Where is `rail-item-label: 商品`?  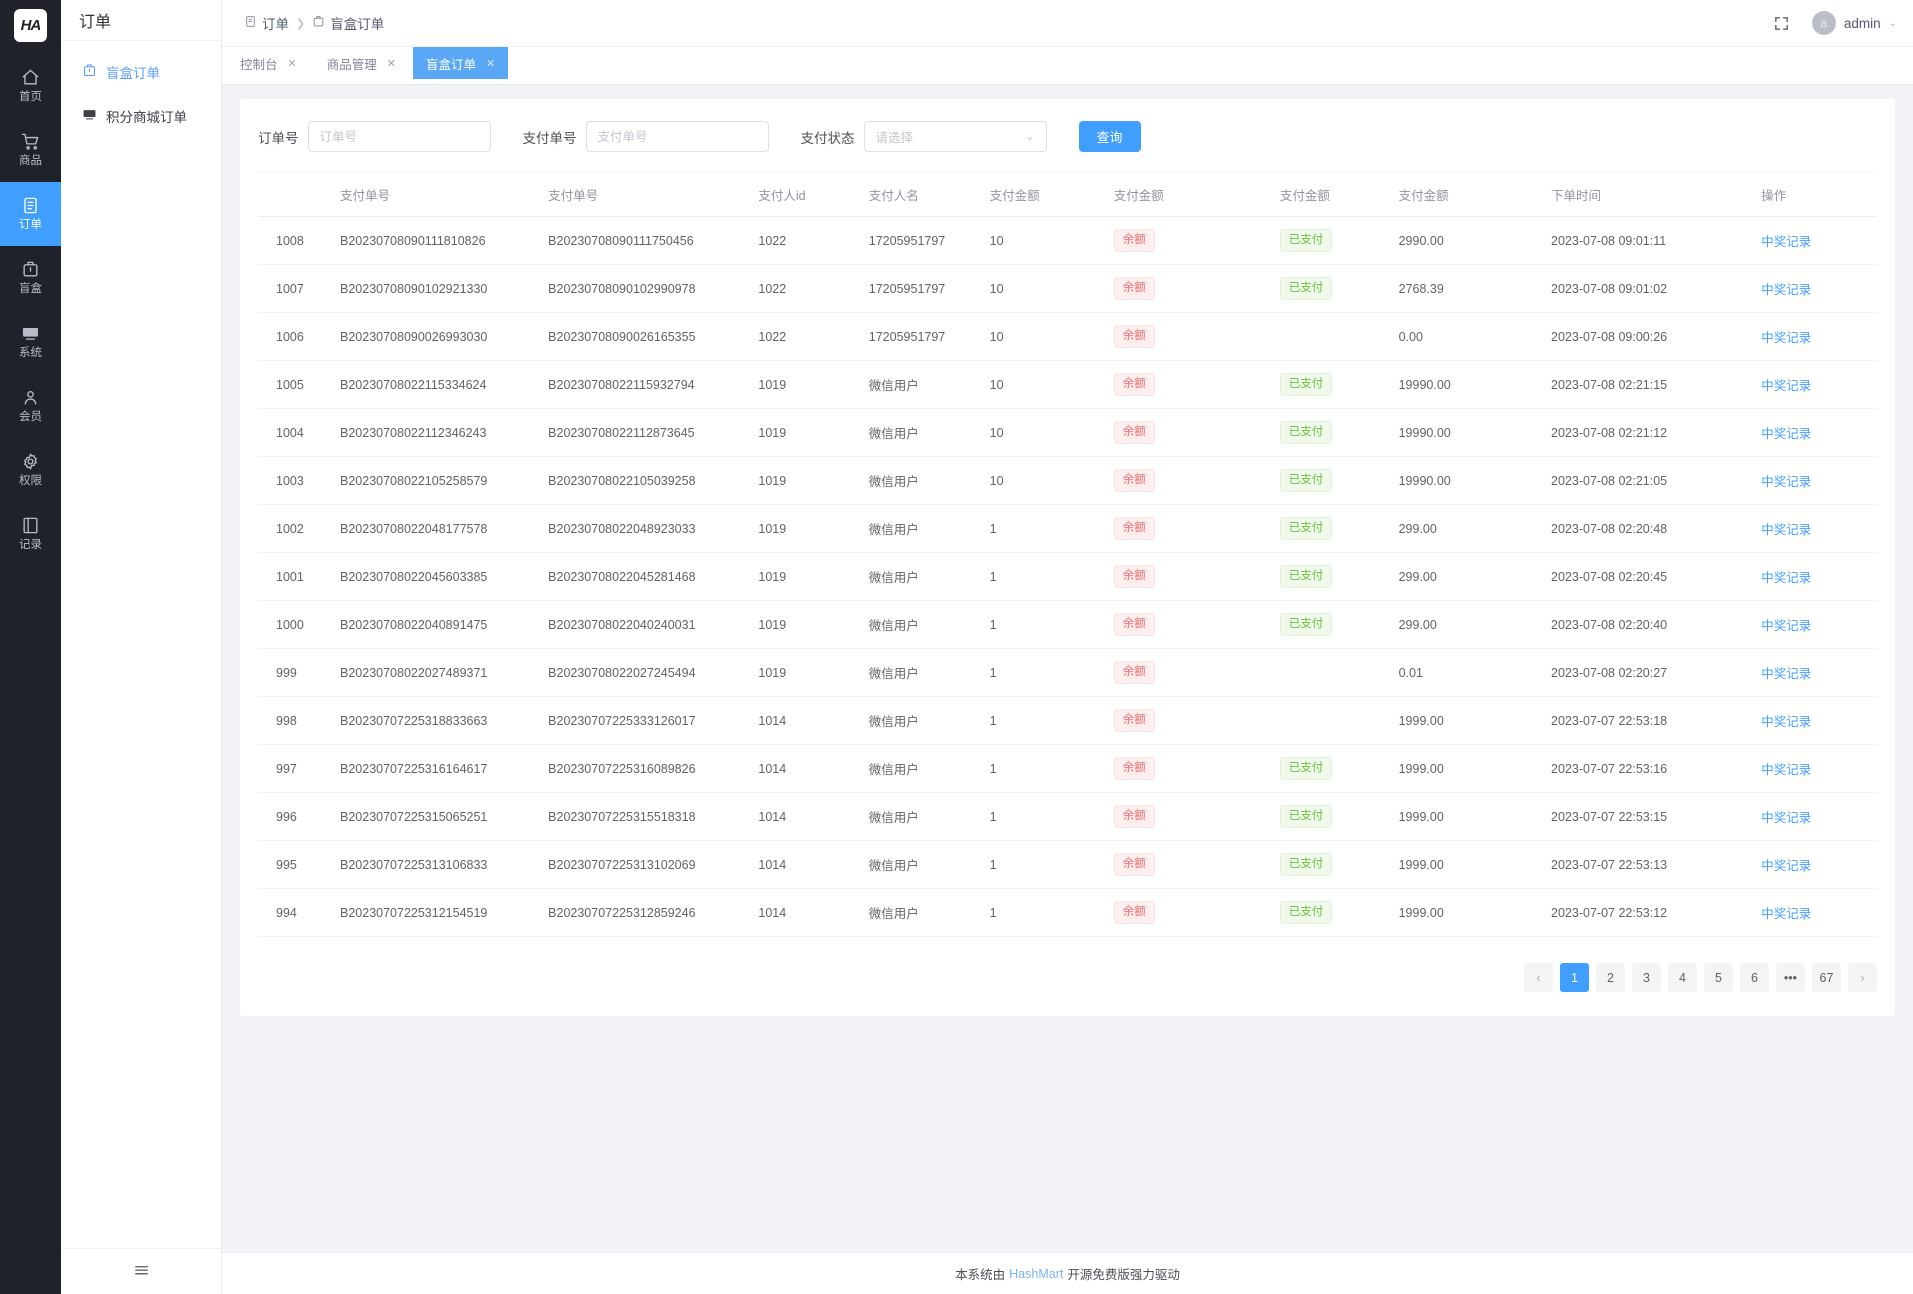 rail-item-label: 商品 is located at coordinates (30, 161).